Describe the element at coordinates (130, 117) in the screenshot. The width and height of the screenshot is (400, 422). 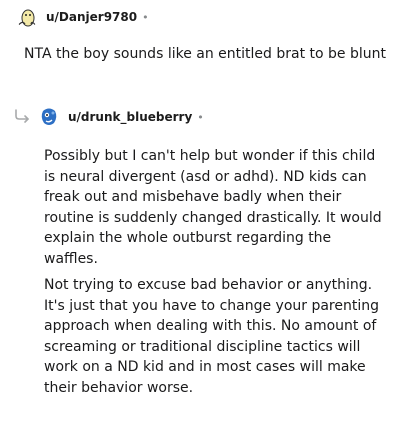
I see `reply-username: u/drunk_blueberry` at that location.